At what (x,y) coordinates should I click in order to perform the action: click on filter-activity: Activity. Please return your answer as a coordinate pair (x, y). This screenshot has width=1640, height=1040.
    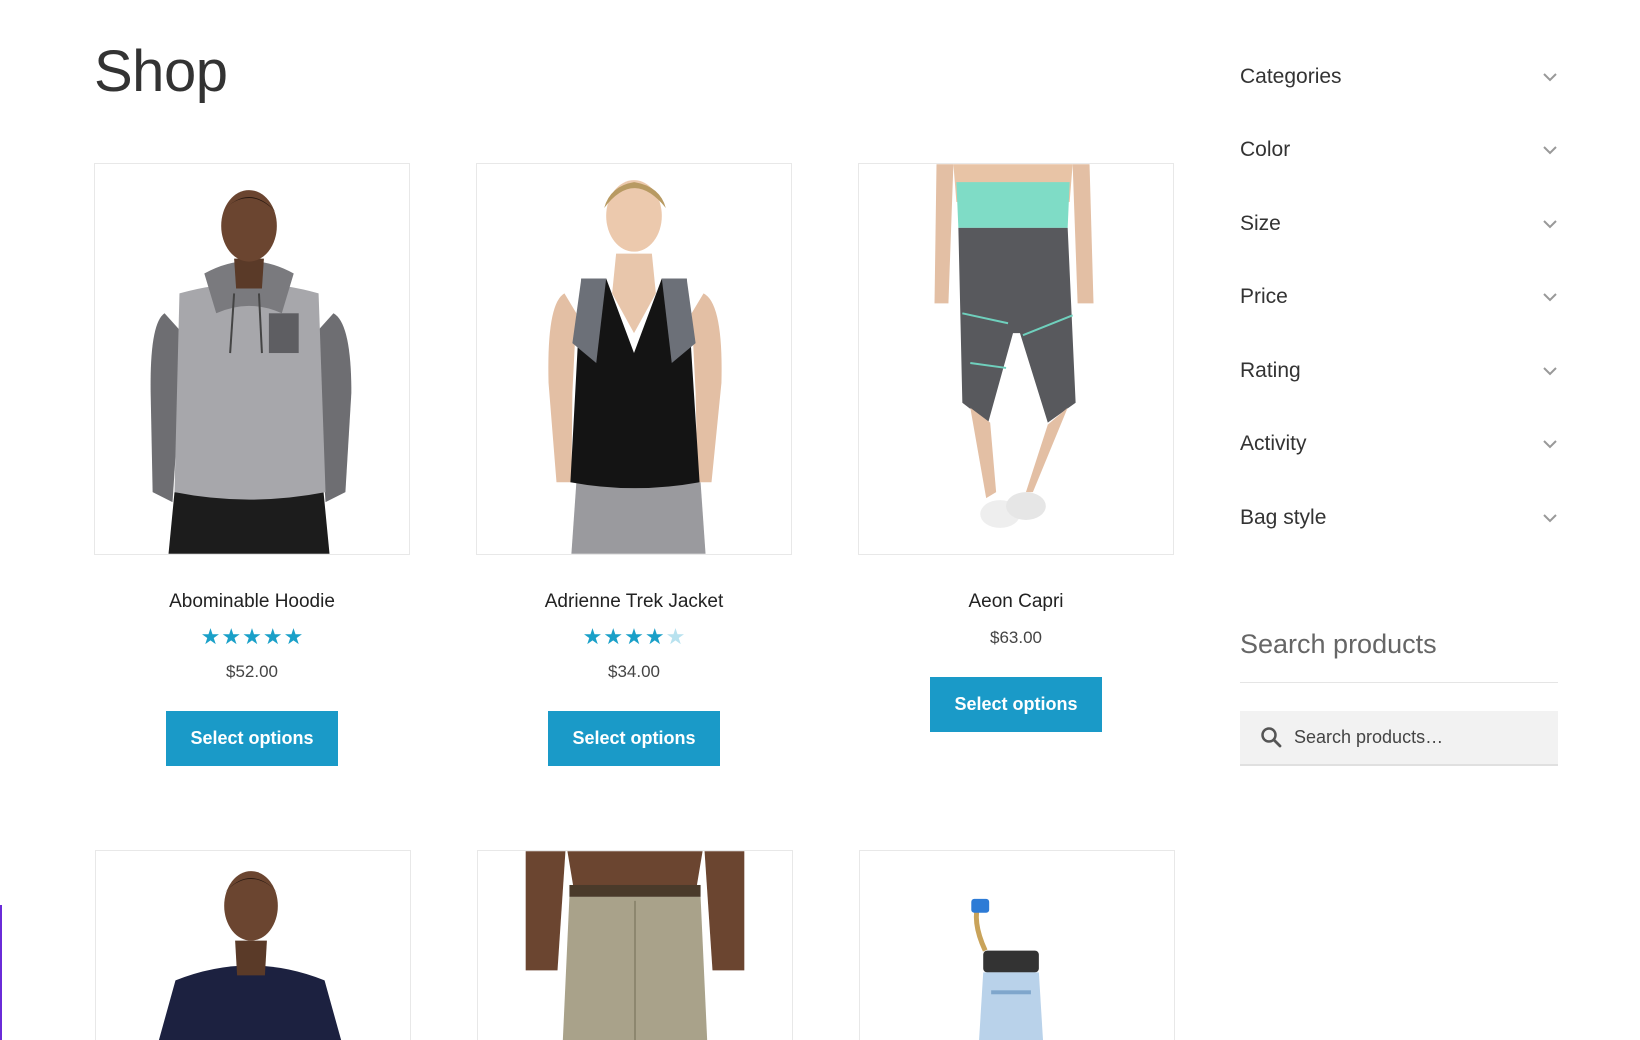
    Looking at the image, I should click on (1399, 445).